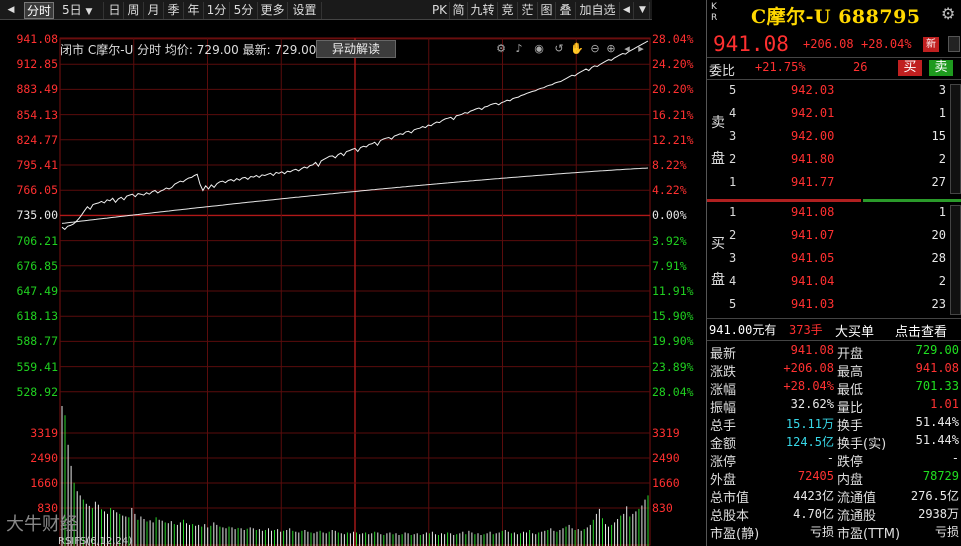  What do you see at coordinates (735, 534) in the screenshot?
I see `stat-label: 市盈(静)` at bounding box center [735, 534].